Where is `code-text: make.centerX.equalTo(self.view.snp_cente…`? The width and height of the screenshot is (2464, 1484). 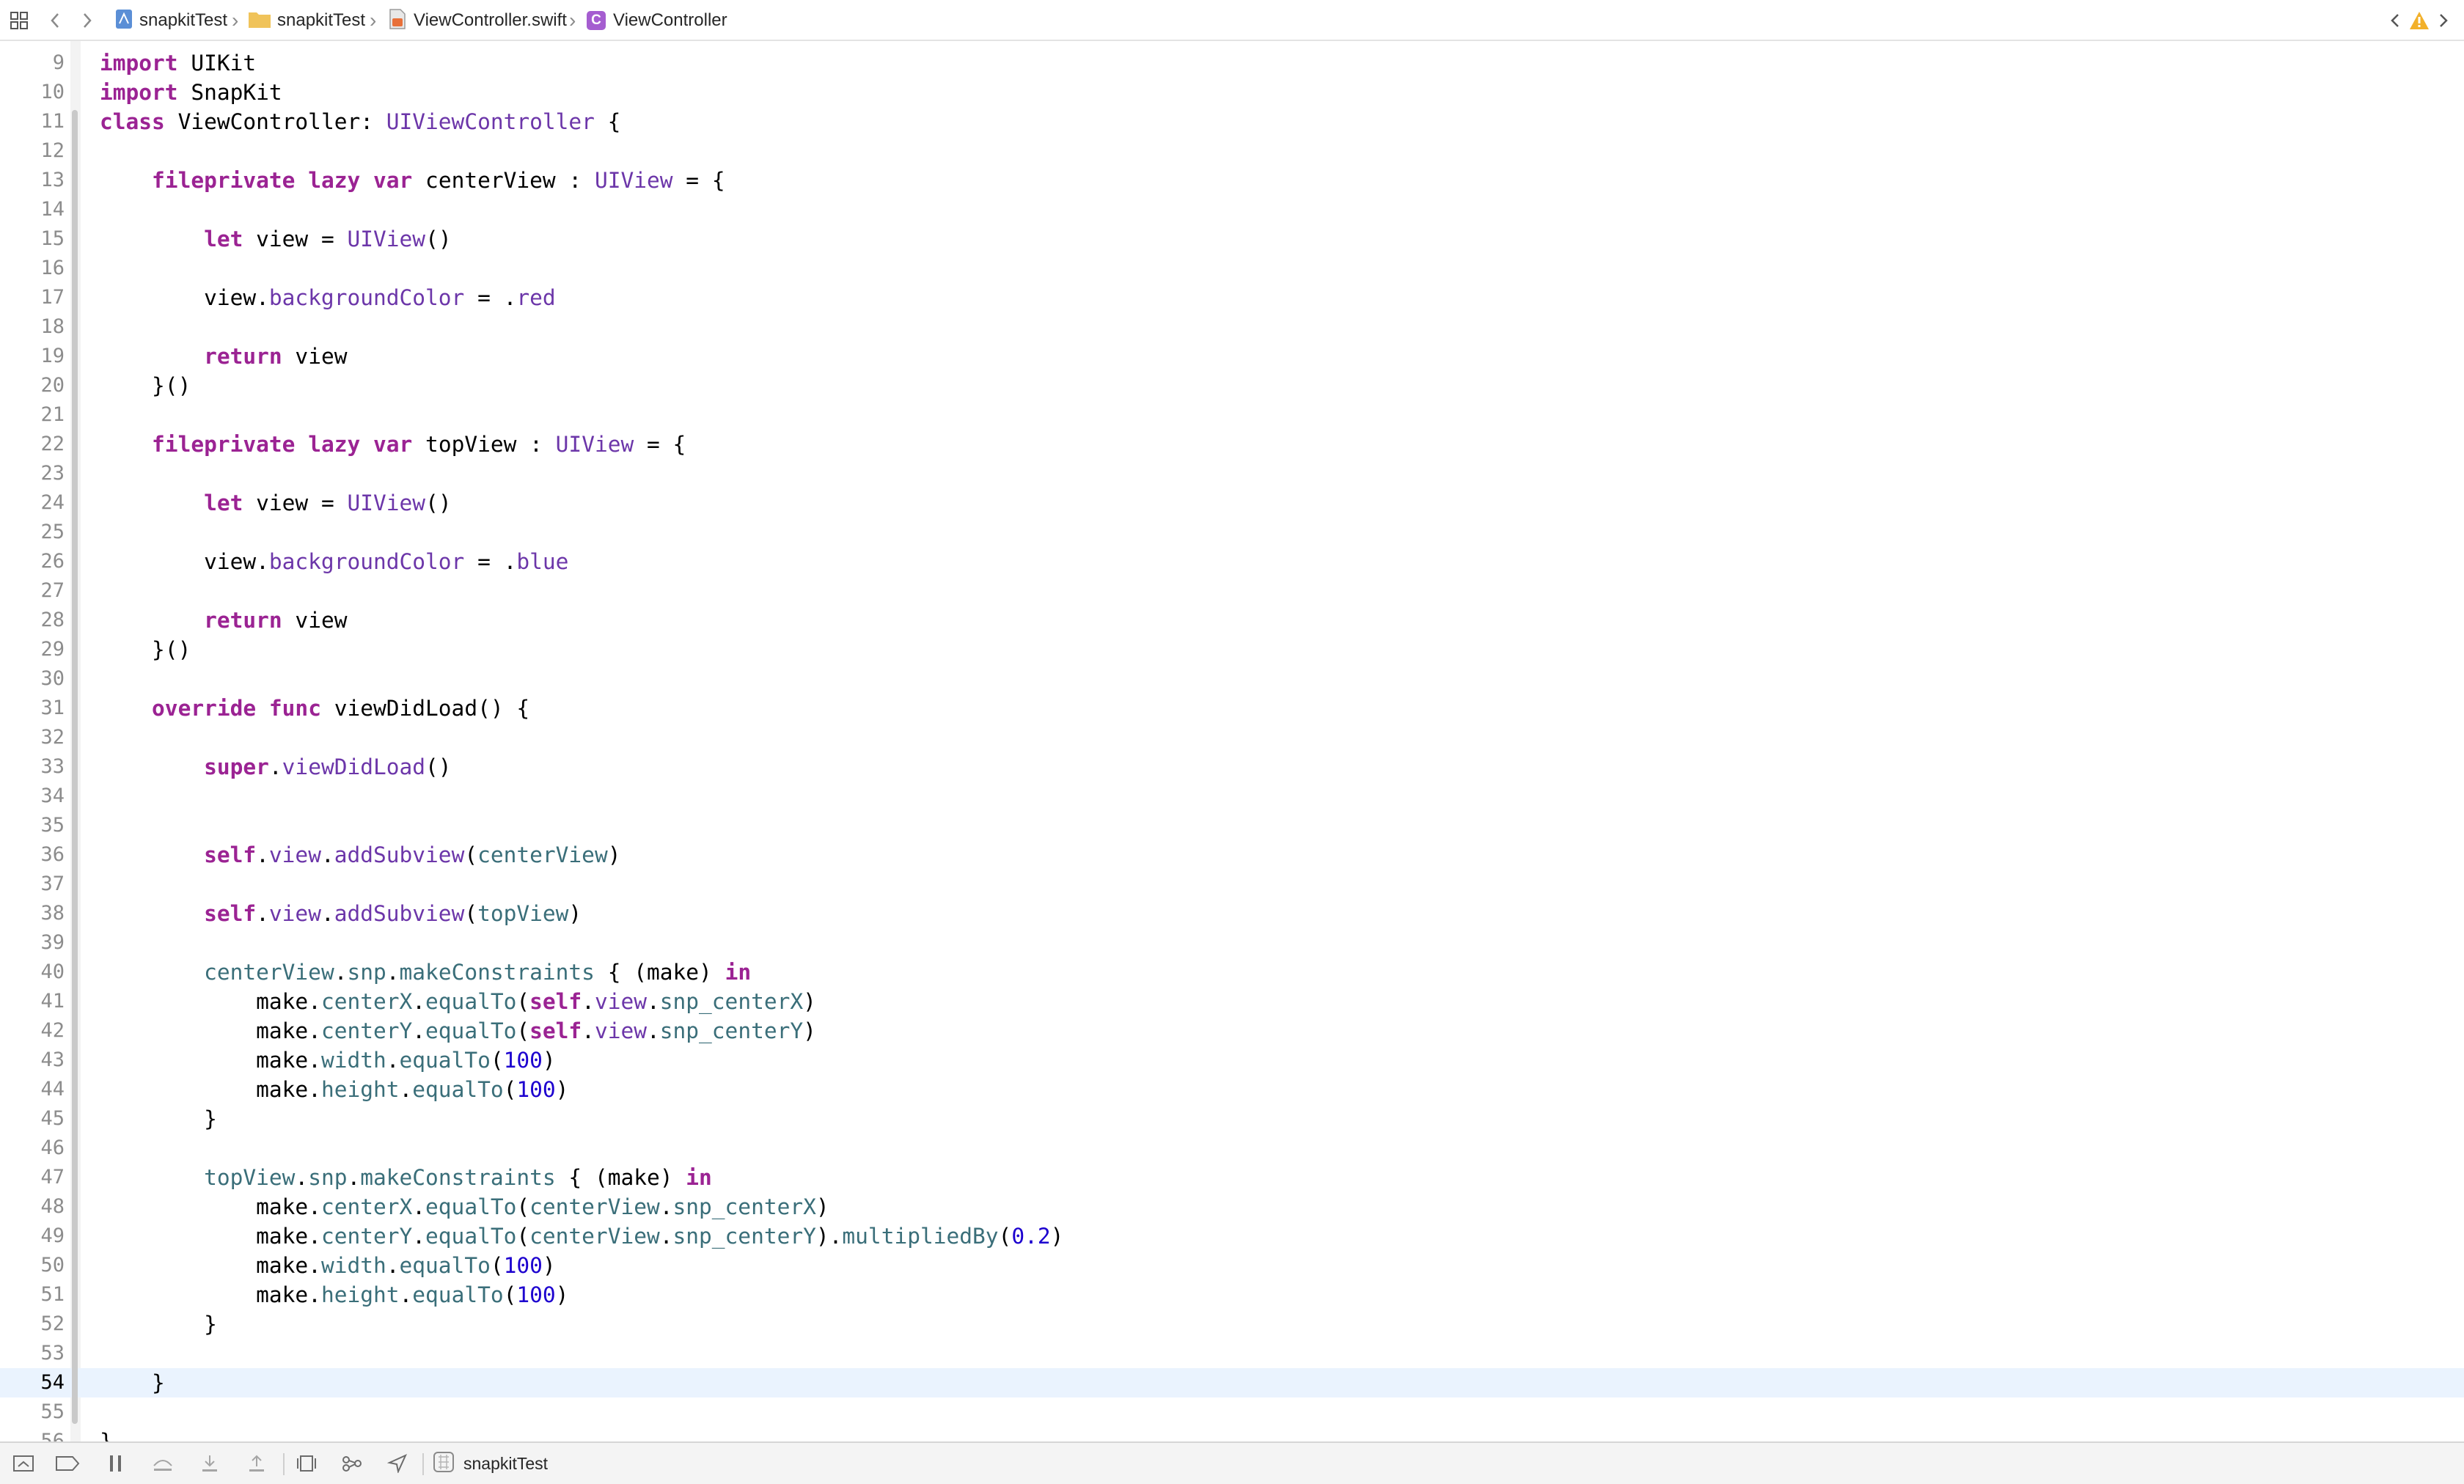
code-text: make.centerX.equalTo(self.view.snp_cente… is located at coordinates (458, 1001).